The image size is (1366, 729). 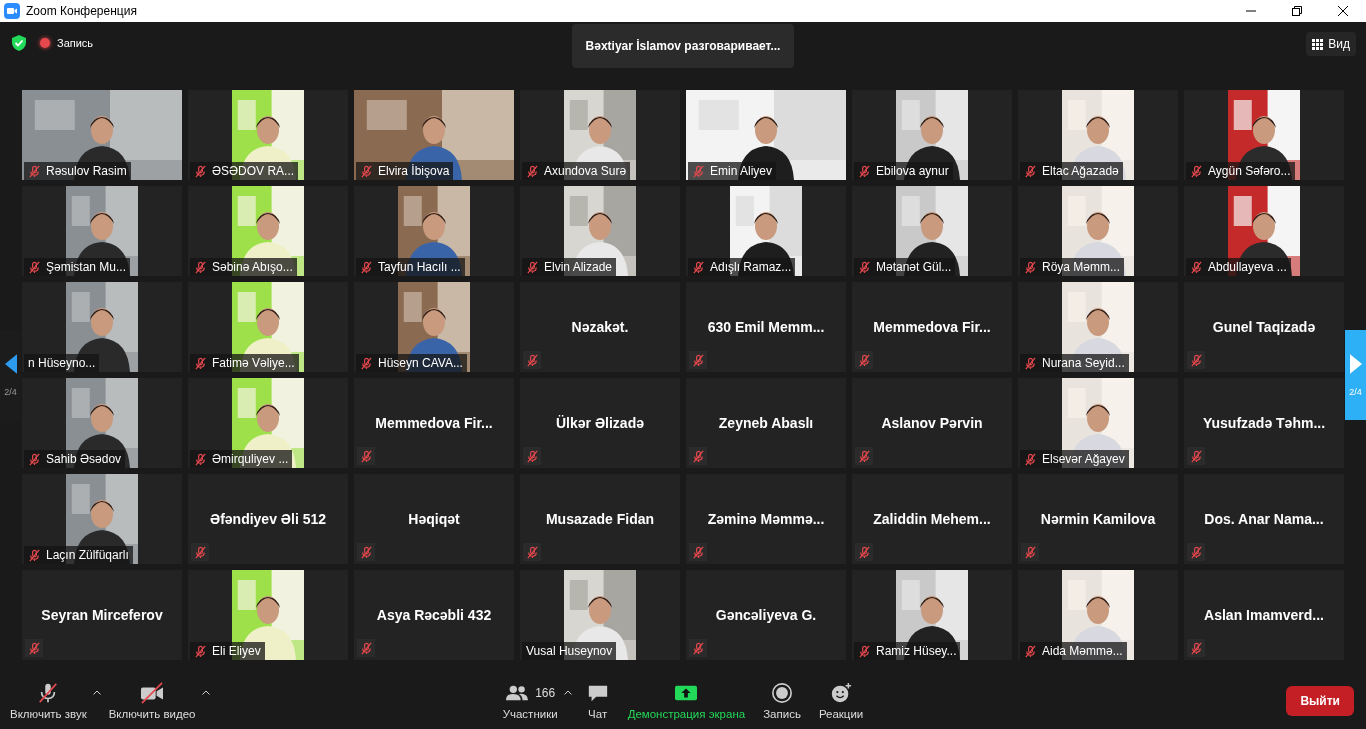 What do you see at coordinates (841, 692) in the screenshot?
I see `smiley-icon` at bounding box center [841, 692].